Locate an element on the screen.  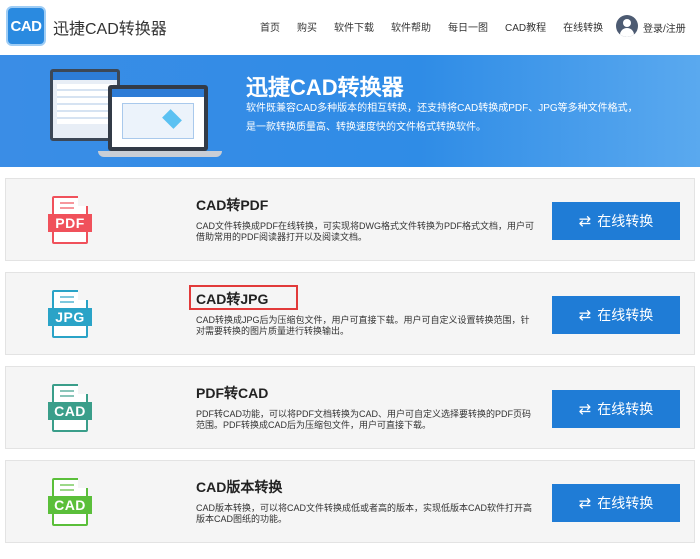
brand-name: 迅捷CAD转换器 is located at coordinates (110, 27).